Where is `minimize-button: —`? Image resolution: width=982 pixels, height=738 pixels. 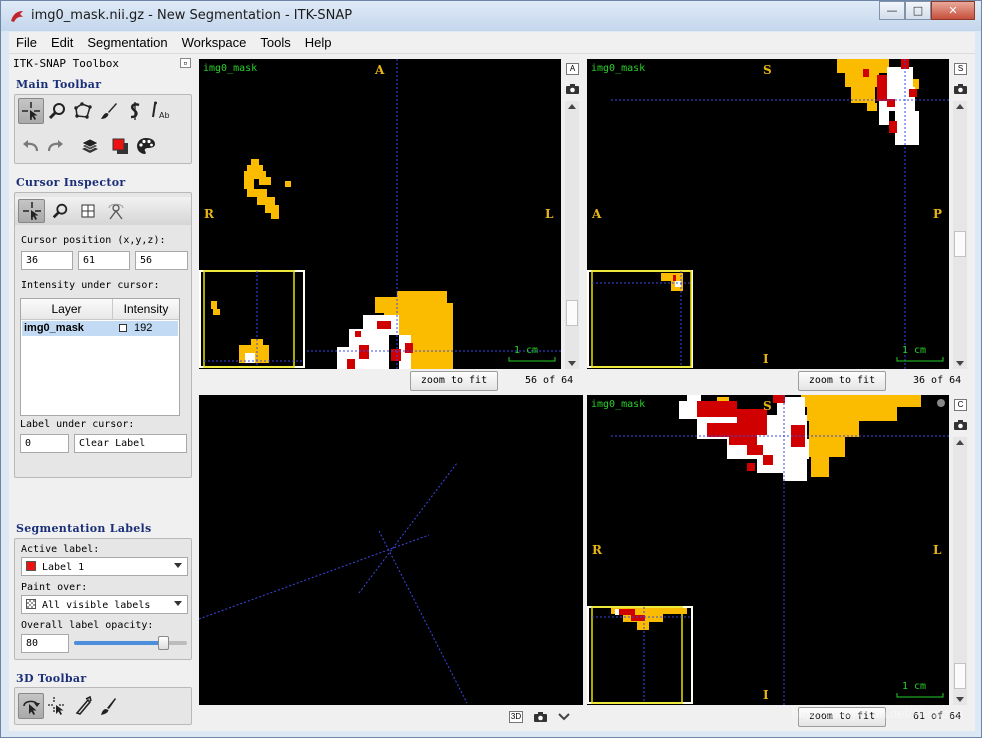
minimize-button: — is located at coordinates (892, 10).